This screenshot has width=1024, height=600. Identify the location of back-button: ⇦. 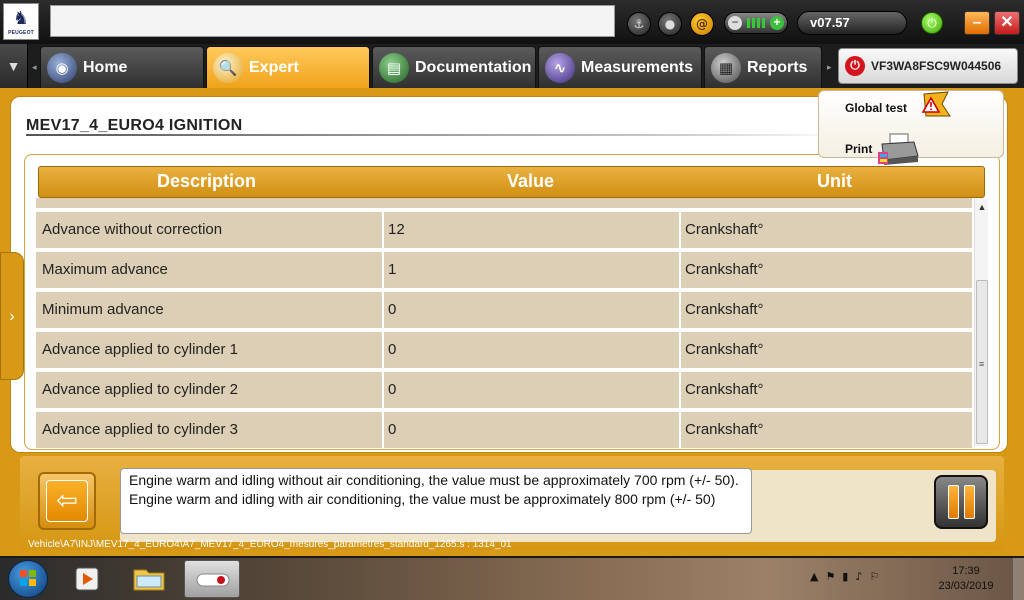
(67, 501).